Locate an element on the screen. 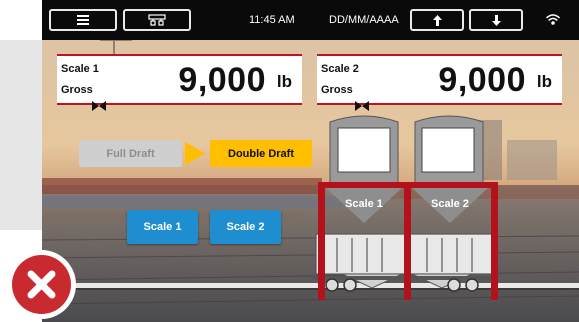 The height and width of the screenshot is (322, 579). network-icon is located at coordinates (157, 20).